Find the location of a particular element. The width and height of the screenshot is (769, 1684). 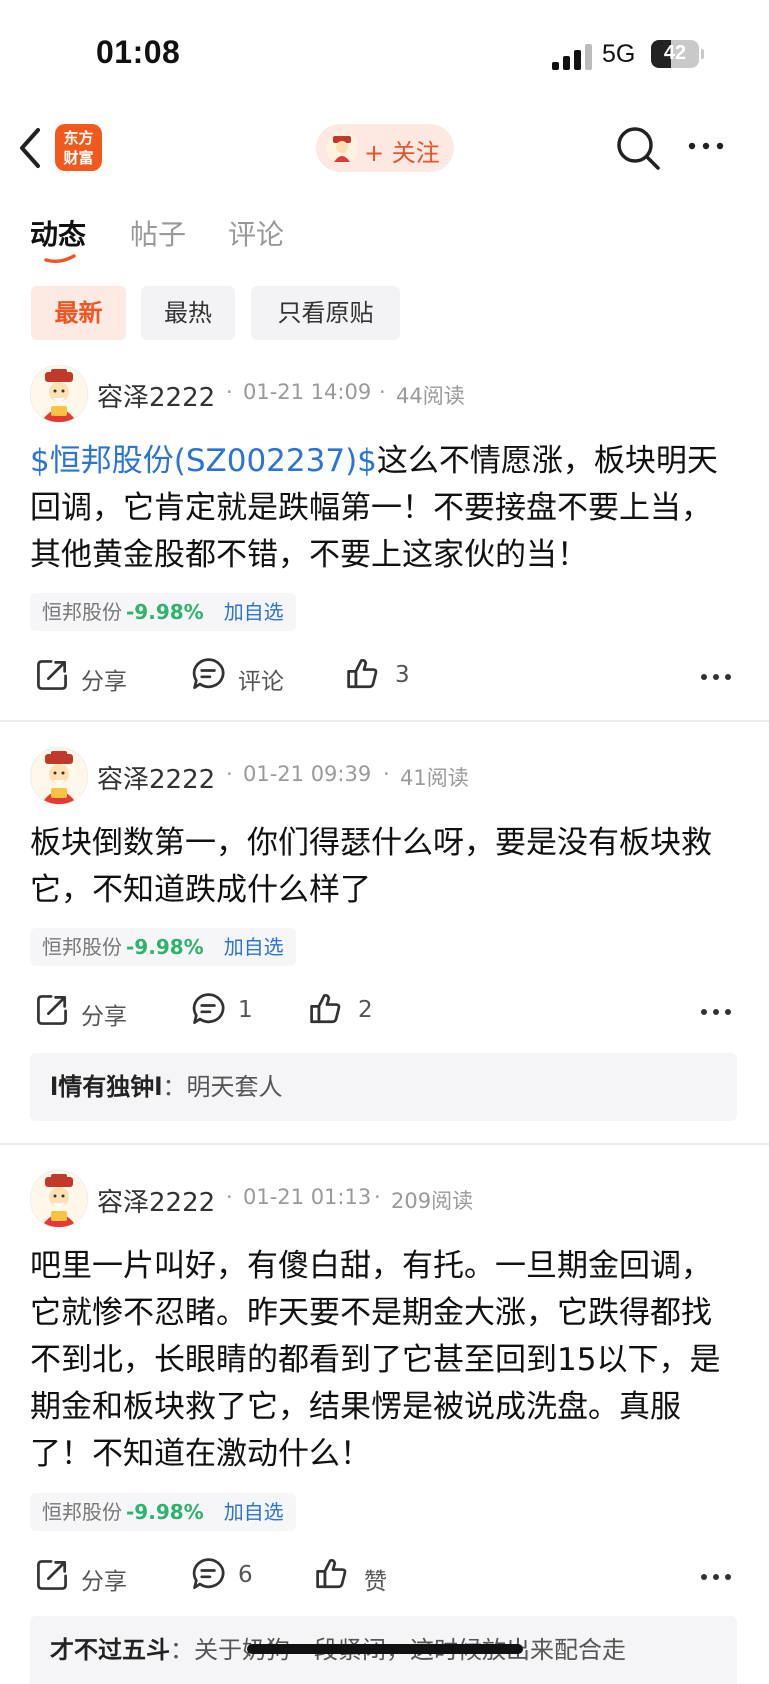

post-time: 01-21 09:39 is located at coordinates (307, 774).